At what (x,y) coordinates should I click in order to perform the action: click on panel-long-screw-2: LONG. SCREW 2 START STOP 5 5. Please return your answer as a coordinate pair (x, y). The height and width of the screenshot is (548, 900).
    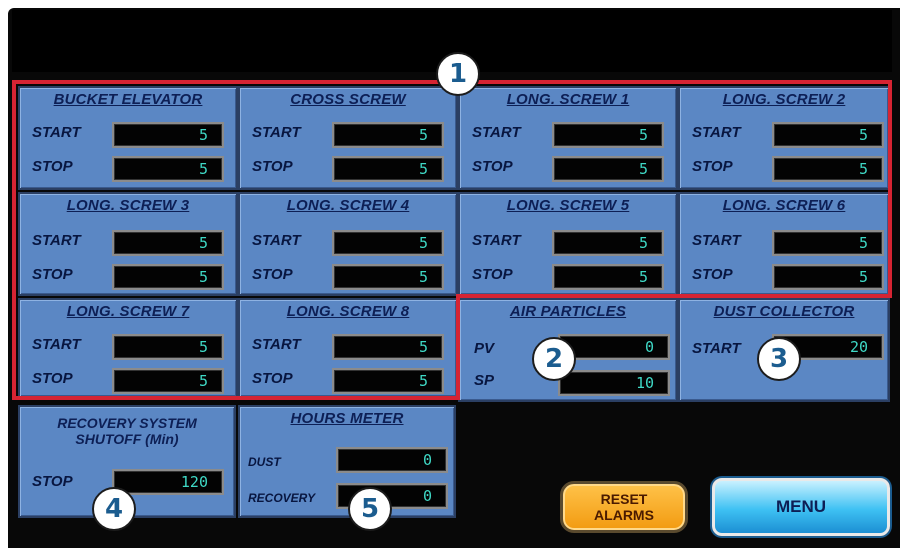
    Looking at the image, I should click on (784, 138).